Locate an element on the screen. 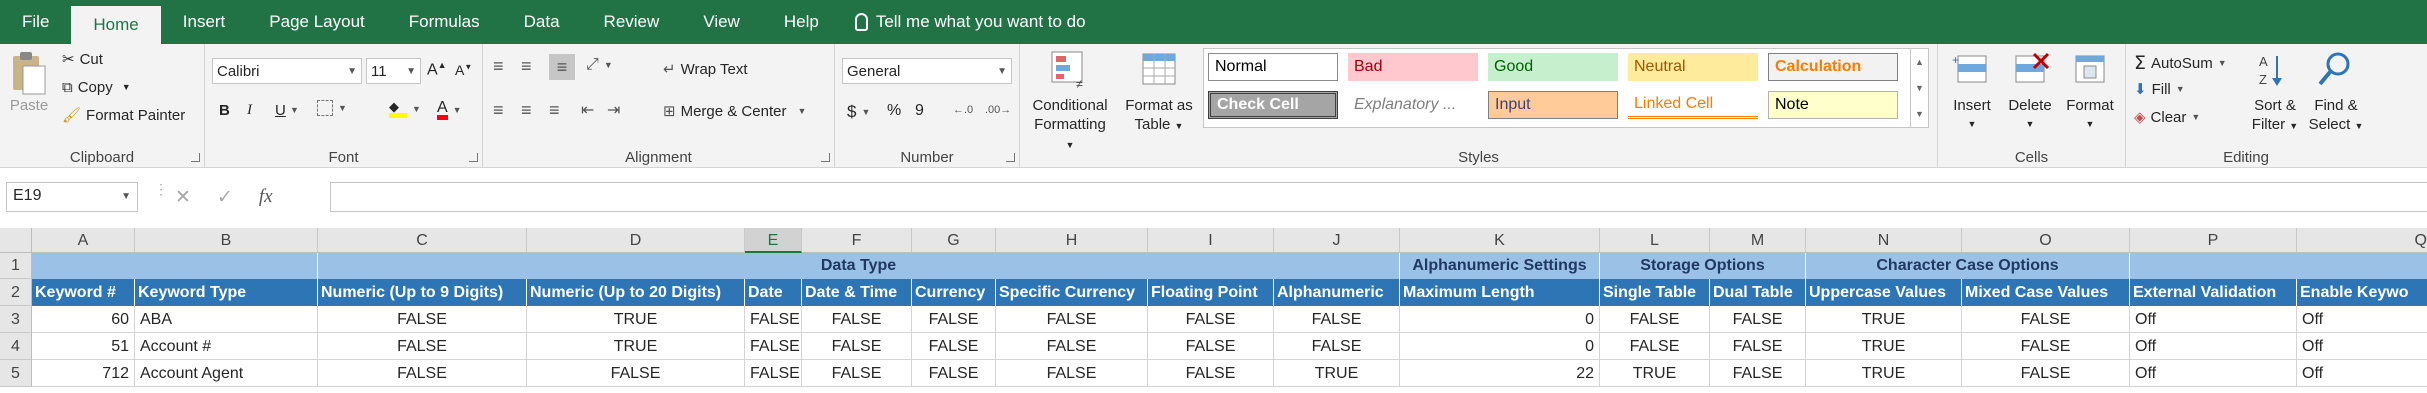 The height and width of the screenshot is (393, 2427). header-enable-keyword: Enable Keywo is located at coordinates (2362, 292).